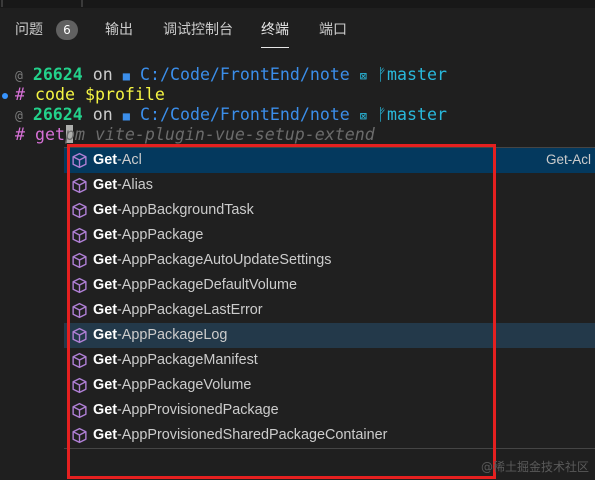 This screenshot has width=595, height=480. Describe the element at coordinates (198, 30) in the screenshot. I see `tab-debug-console: 调试控制台` at that location.